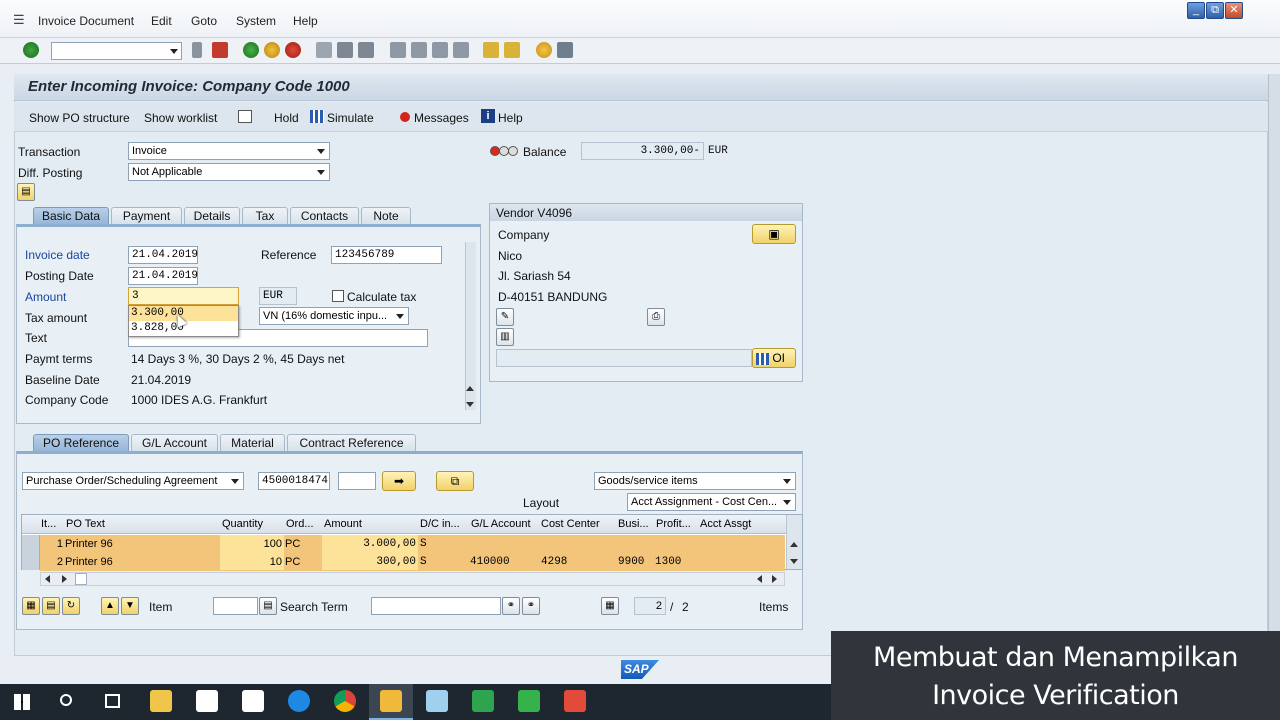 Image resolution: width=1280 pixels, height=720 pixels. I want to click on menu-edit: Edit, so click(161, 21).